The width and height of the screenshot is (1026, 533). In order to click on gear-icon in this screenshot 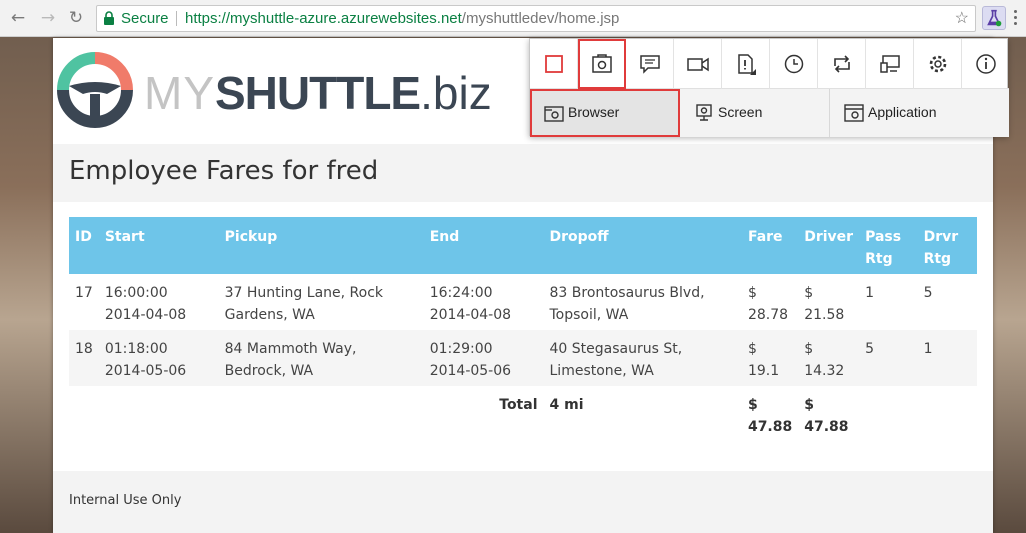, I will do `click(938, 64)`.